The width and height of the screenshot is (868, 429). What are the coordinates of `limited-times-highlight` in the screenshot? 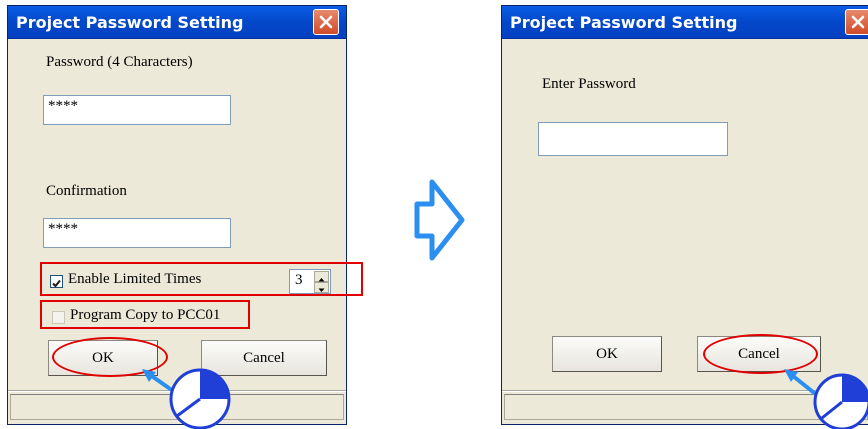 It's located at (201, 279).